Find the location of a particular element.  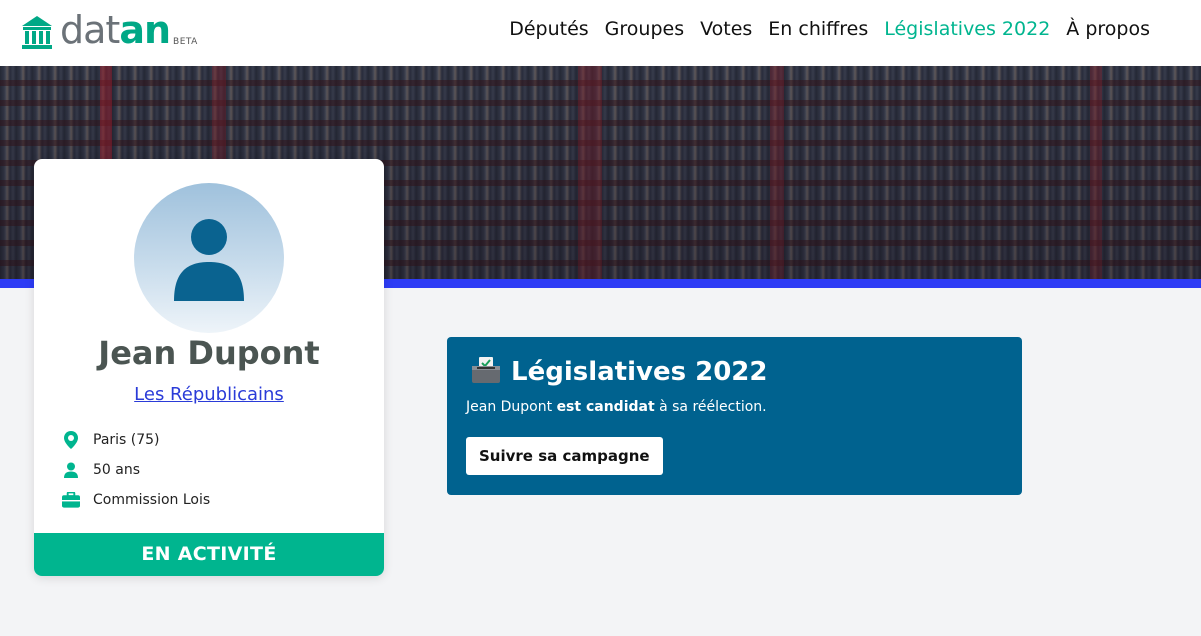

briefcase-icon is located at coordinates (71, 500).